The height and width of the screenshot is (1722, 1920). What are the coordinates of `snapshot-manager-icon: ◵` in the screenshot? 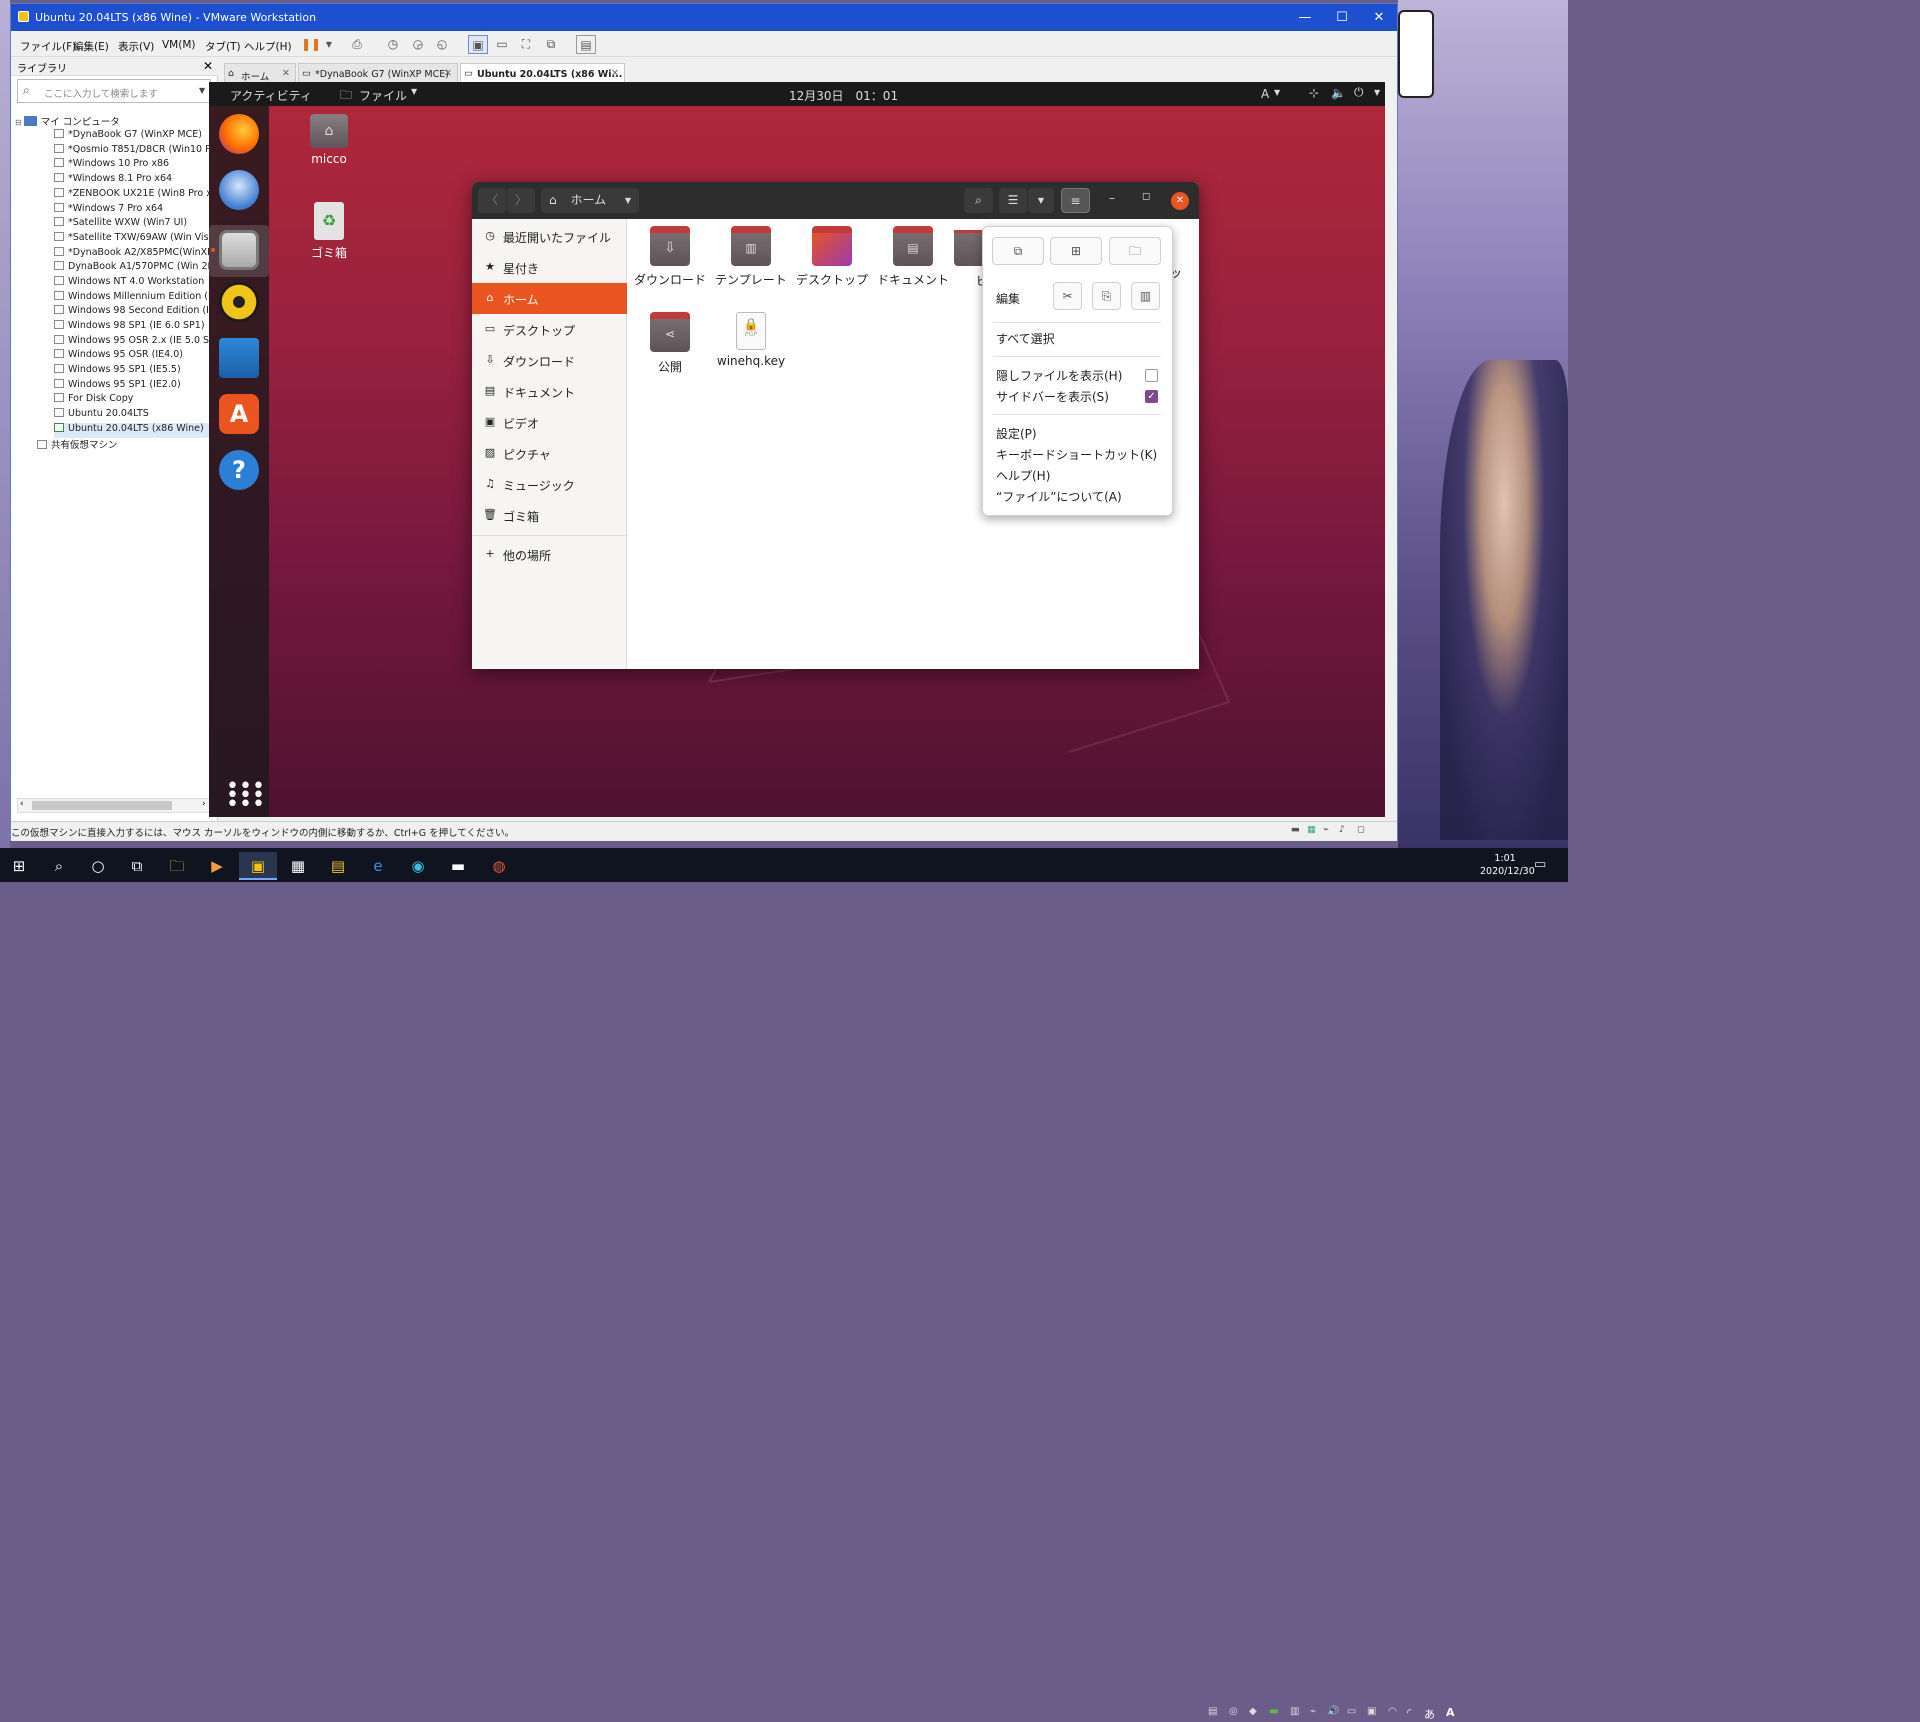 It's located at (442, 44).